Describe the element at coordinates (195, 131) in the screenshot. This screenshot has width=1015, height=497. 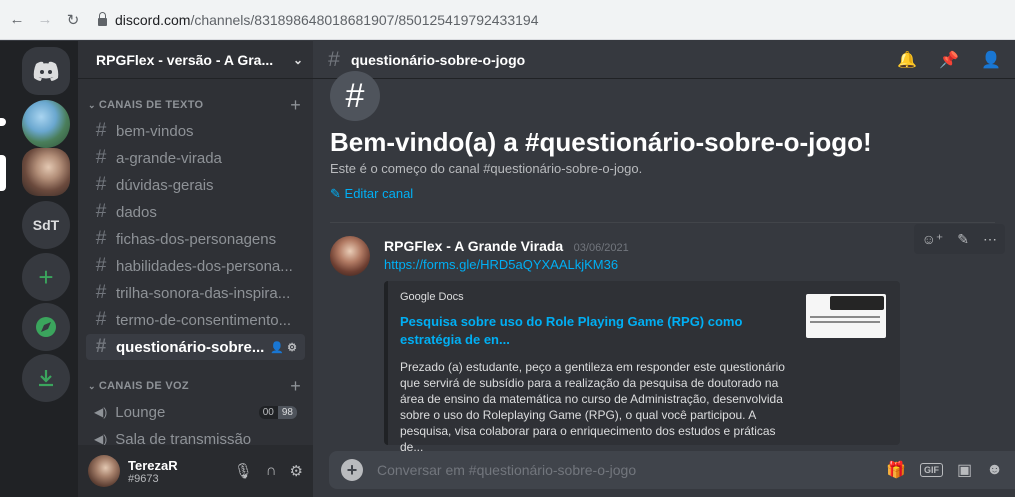
I see `channel-item-bem-vindos: # bem-vindos` at that location.